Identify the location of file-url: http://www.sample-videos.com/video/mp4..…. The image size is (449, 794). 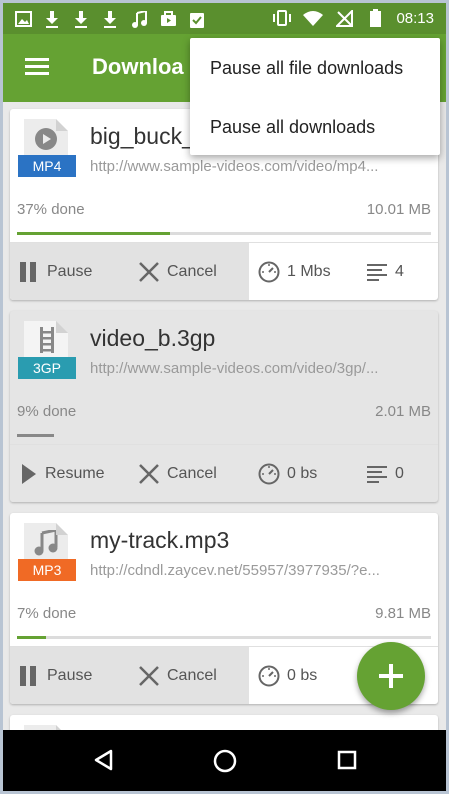
(234, 166).